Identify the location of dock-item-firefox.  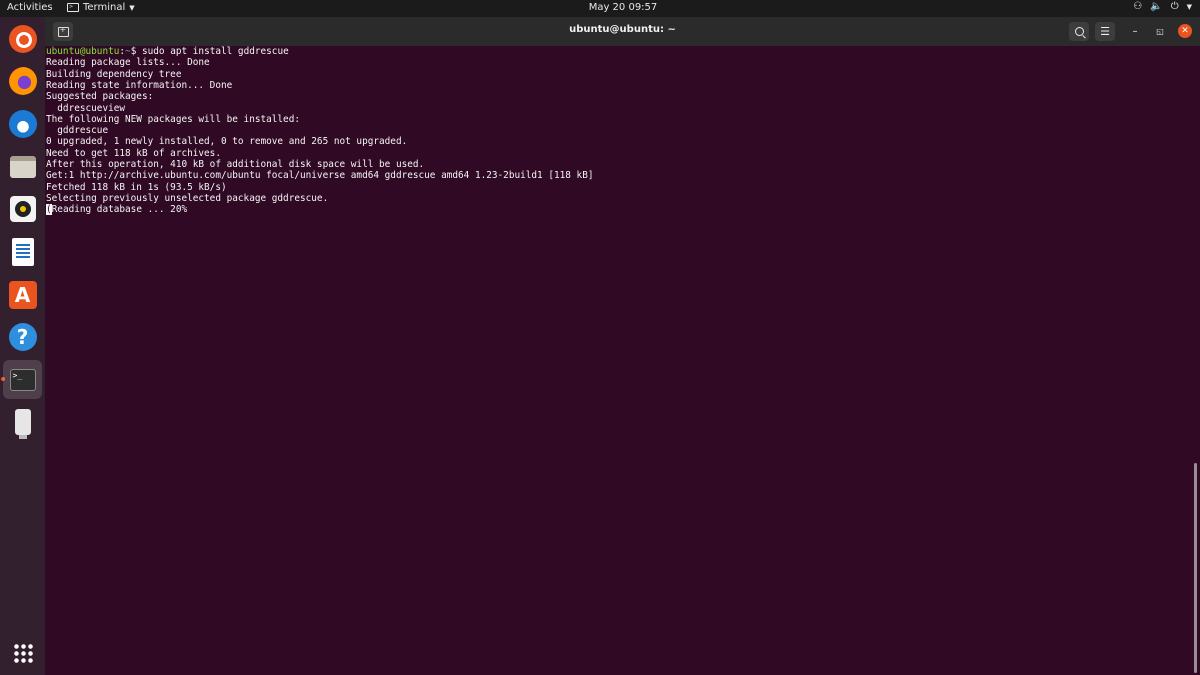
(22, 80).